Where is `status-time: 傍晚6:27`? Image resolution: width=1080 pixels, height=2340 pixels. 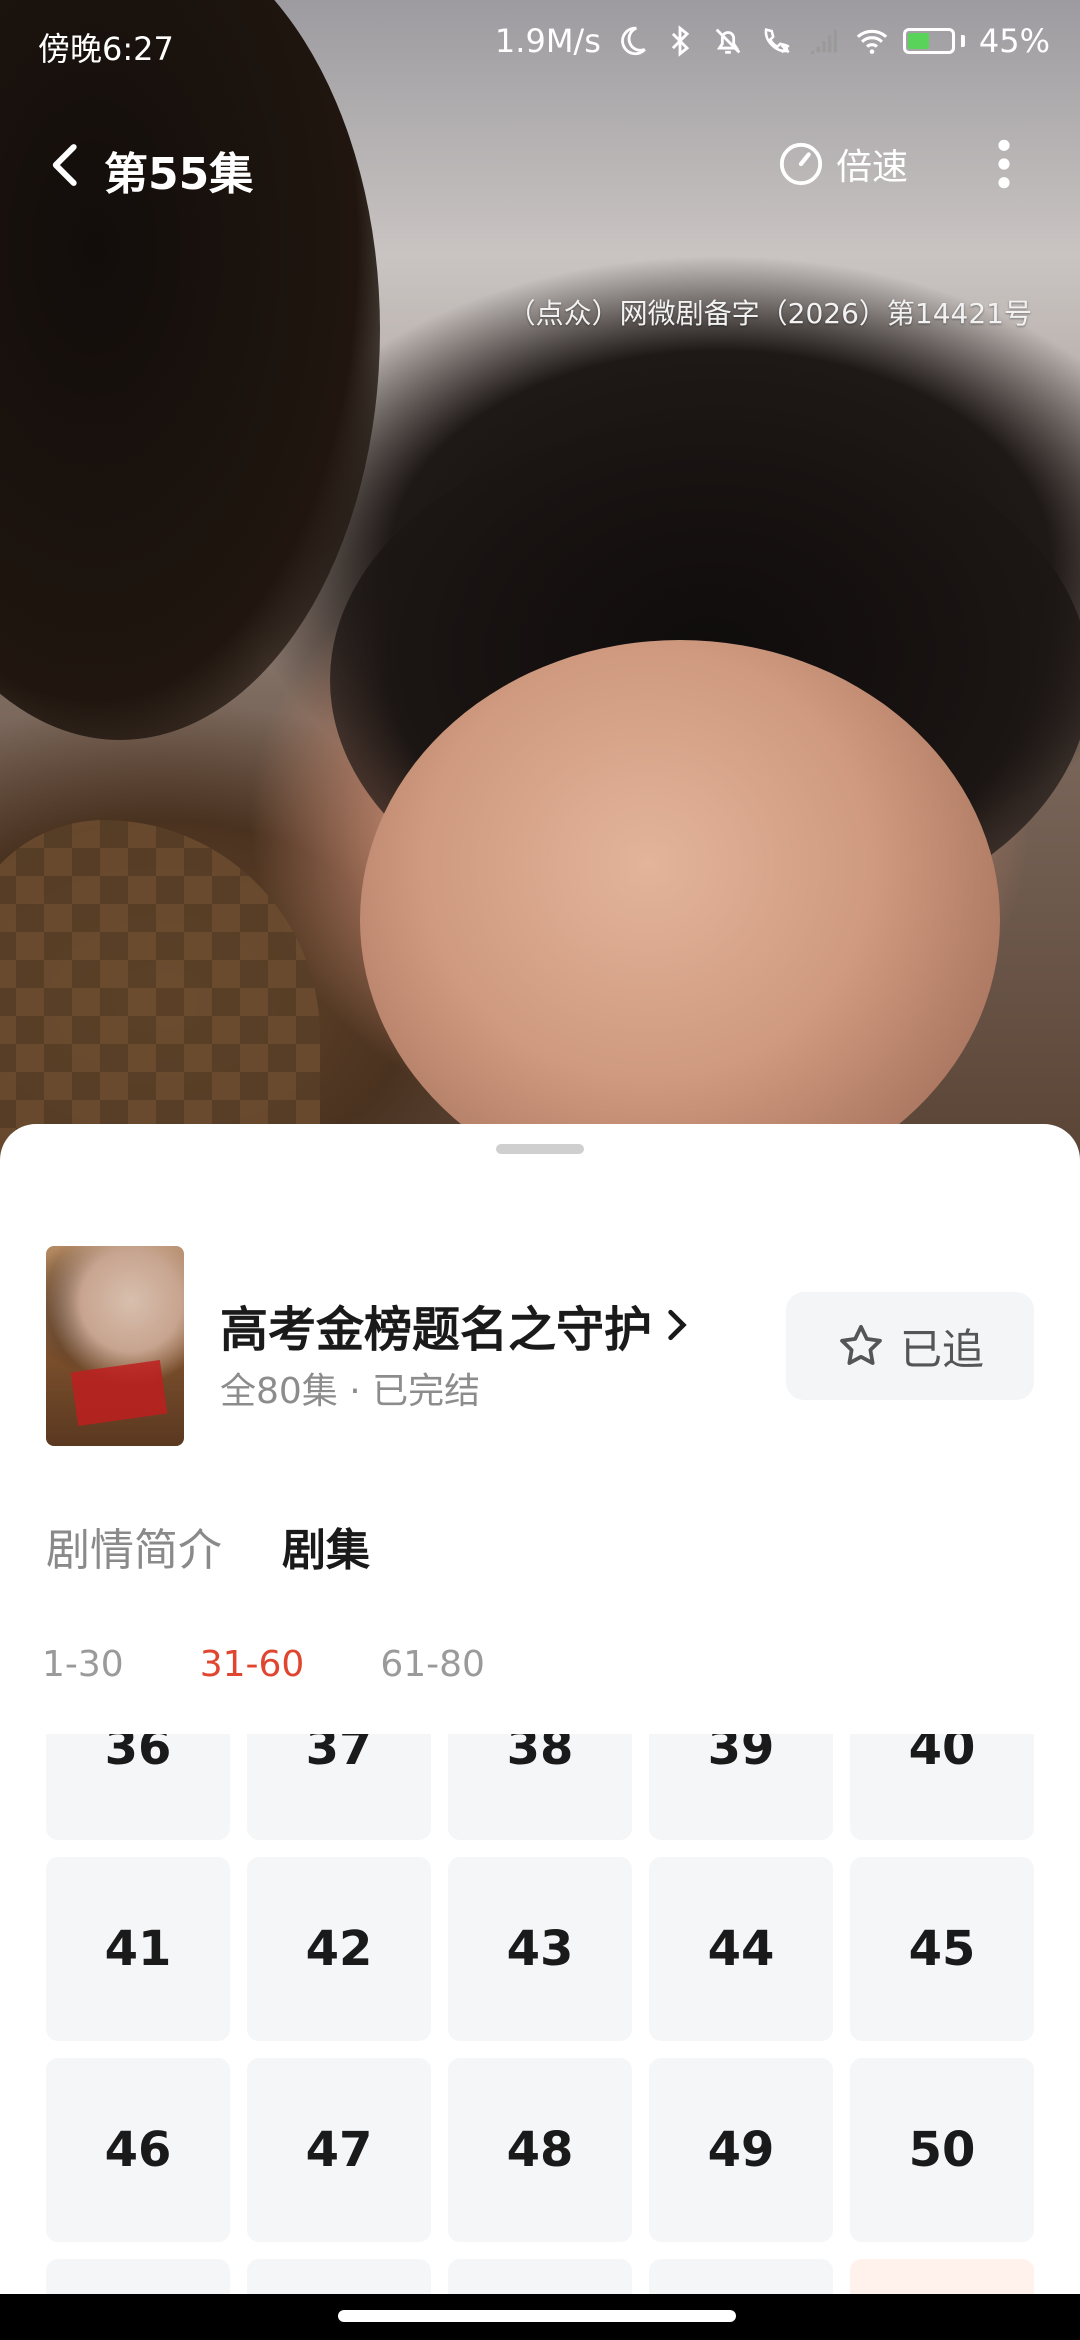 status-time: 傍晚6:27 is located at coordinates (106, 49).